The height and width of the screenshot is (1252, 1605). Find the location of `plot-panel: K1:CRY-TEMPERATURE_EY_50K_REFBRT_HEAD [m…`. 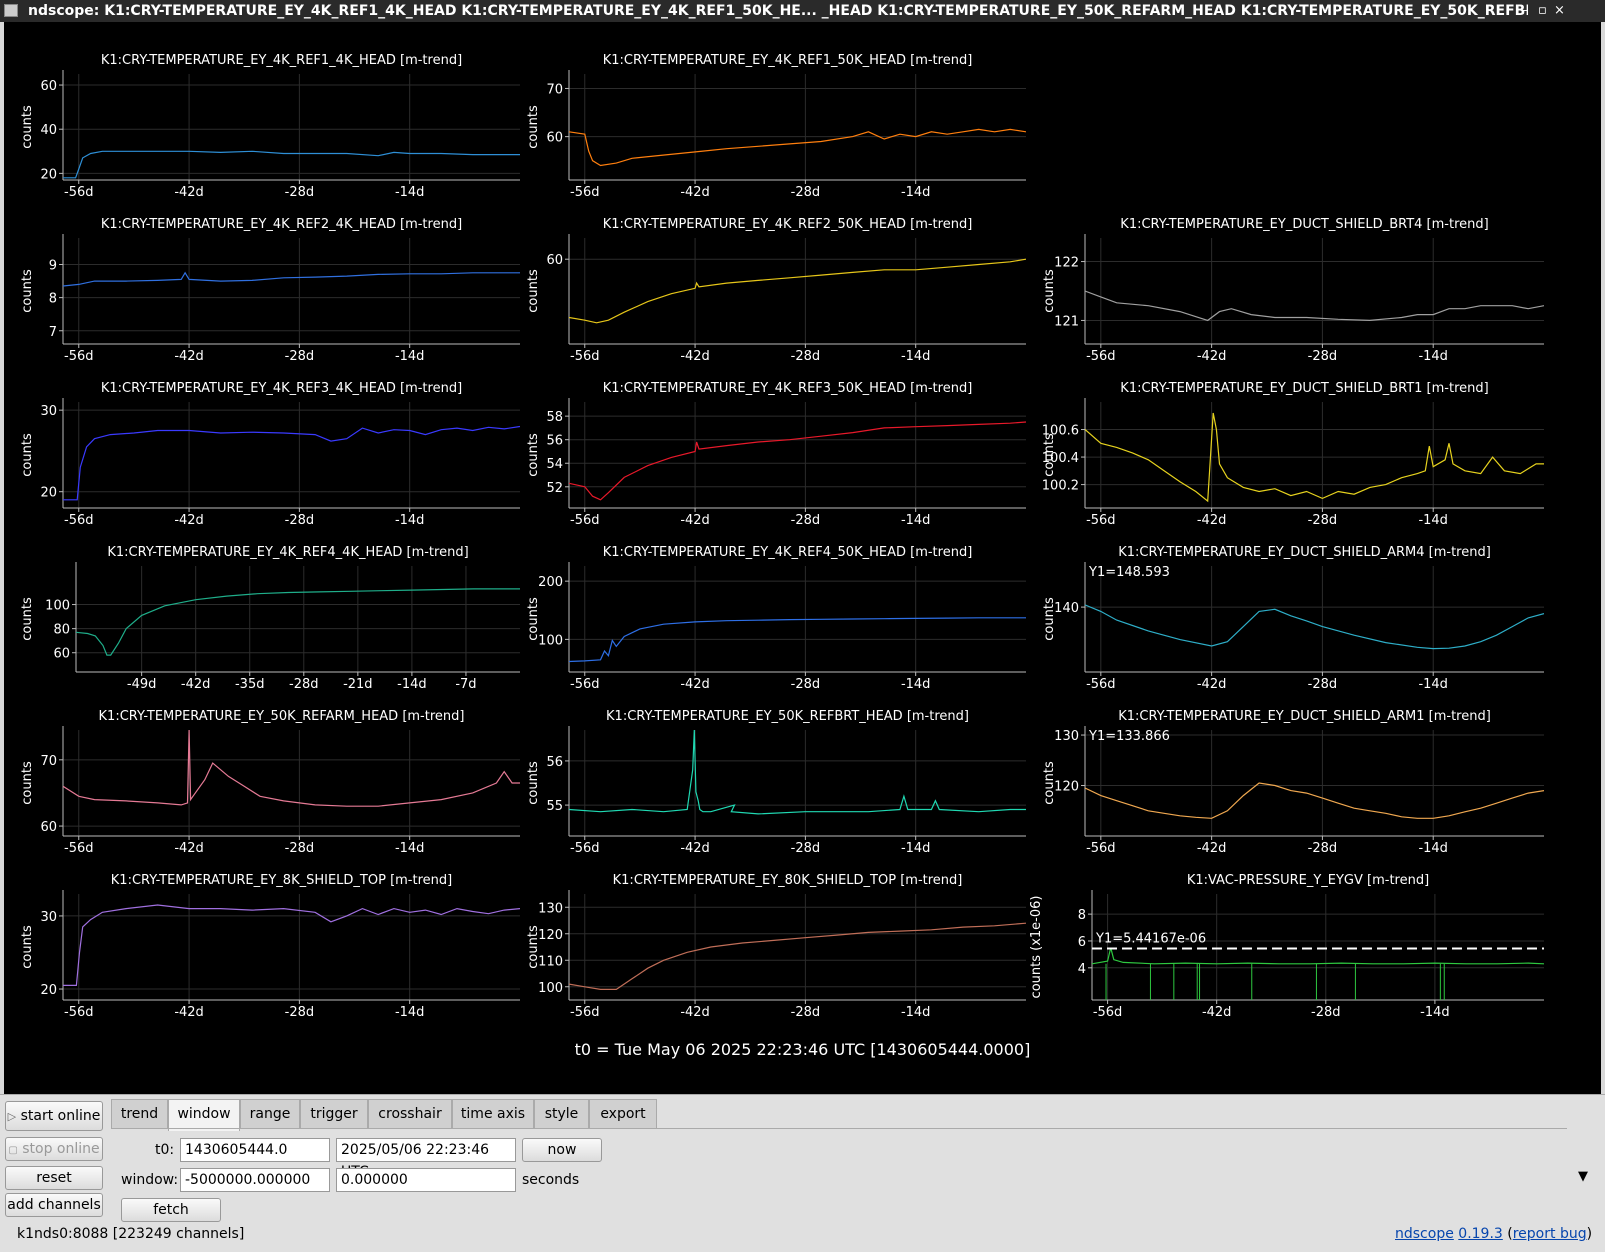

plot-panel: K1:CRY-TEMPERATURE_EY_50K_REFBRT_HEAD [m… is located at coordinates (770, 786).